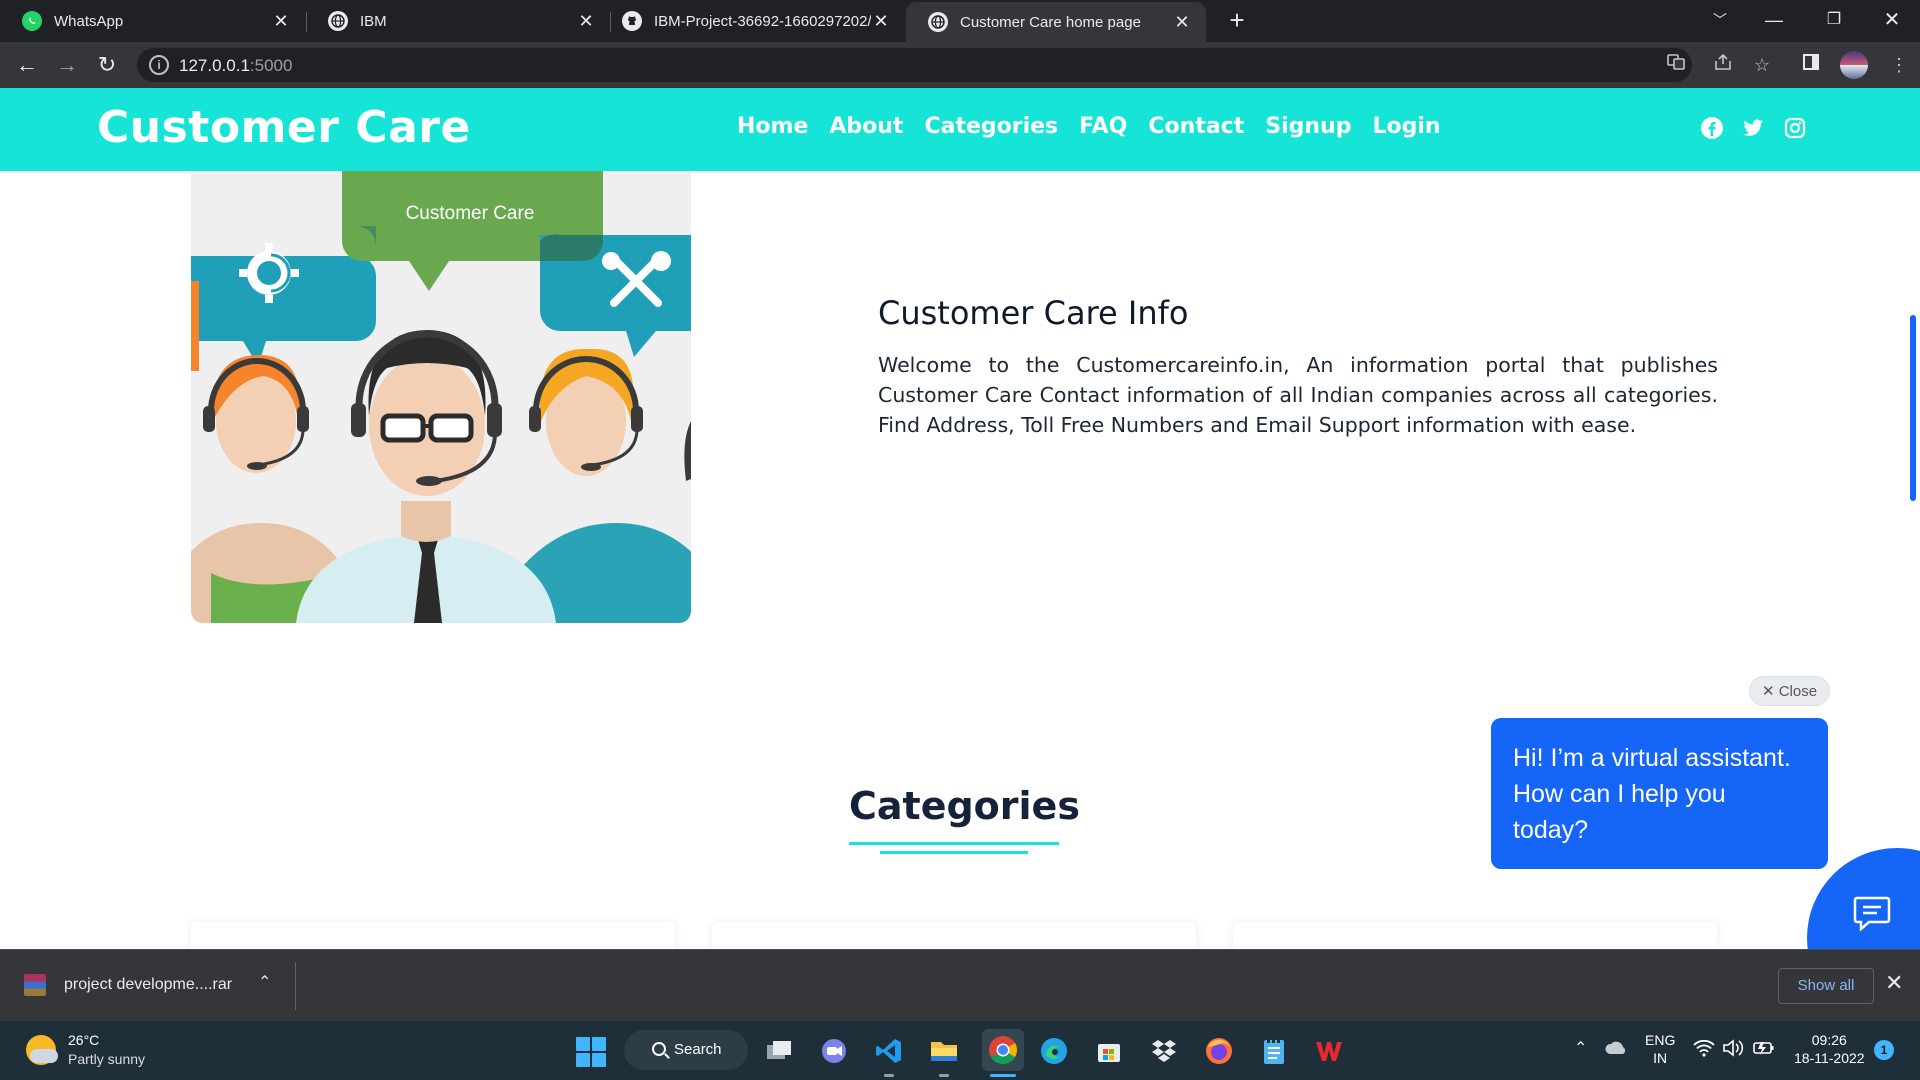 The height and width of the screenshot is (1080, 1920). I want to click on download-filename: project developme....rar, so click(148, 984).